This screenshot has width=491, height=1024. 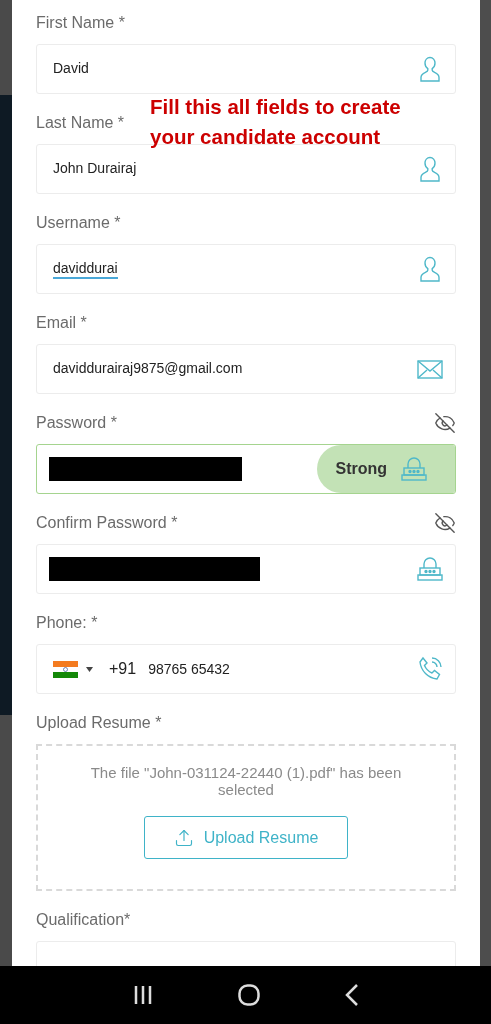 What do you see at coordinates (246, 469) in the screenshot?
I see `password-field: Strong` at bounding box center [246, 469].